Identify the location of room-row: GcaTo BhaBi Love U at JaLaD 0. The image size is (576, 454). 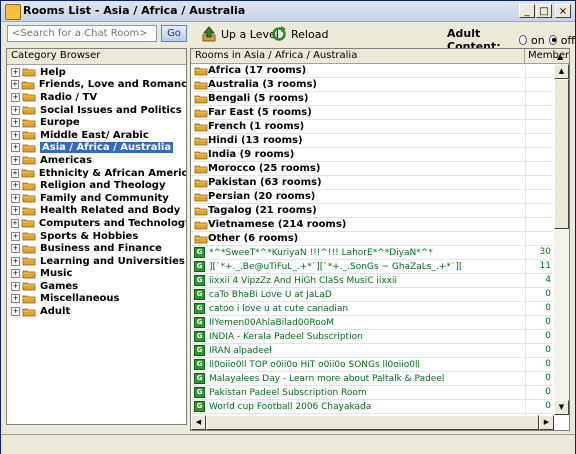
(372, 295).